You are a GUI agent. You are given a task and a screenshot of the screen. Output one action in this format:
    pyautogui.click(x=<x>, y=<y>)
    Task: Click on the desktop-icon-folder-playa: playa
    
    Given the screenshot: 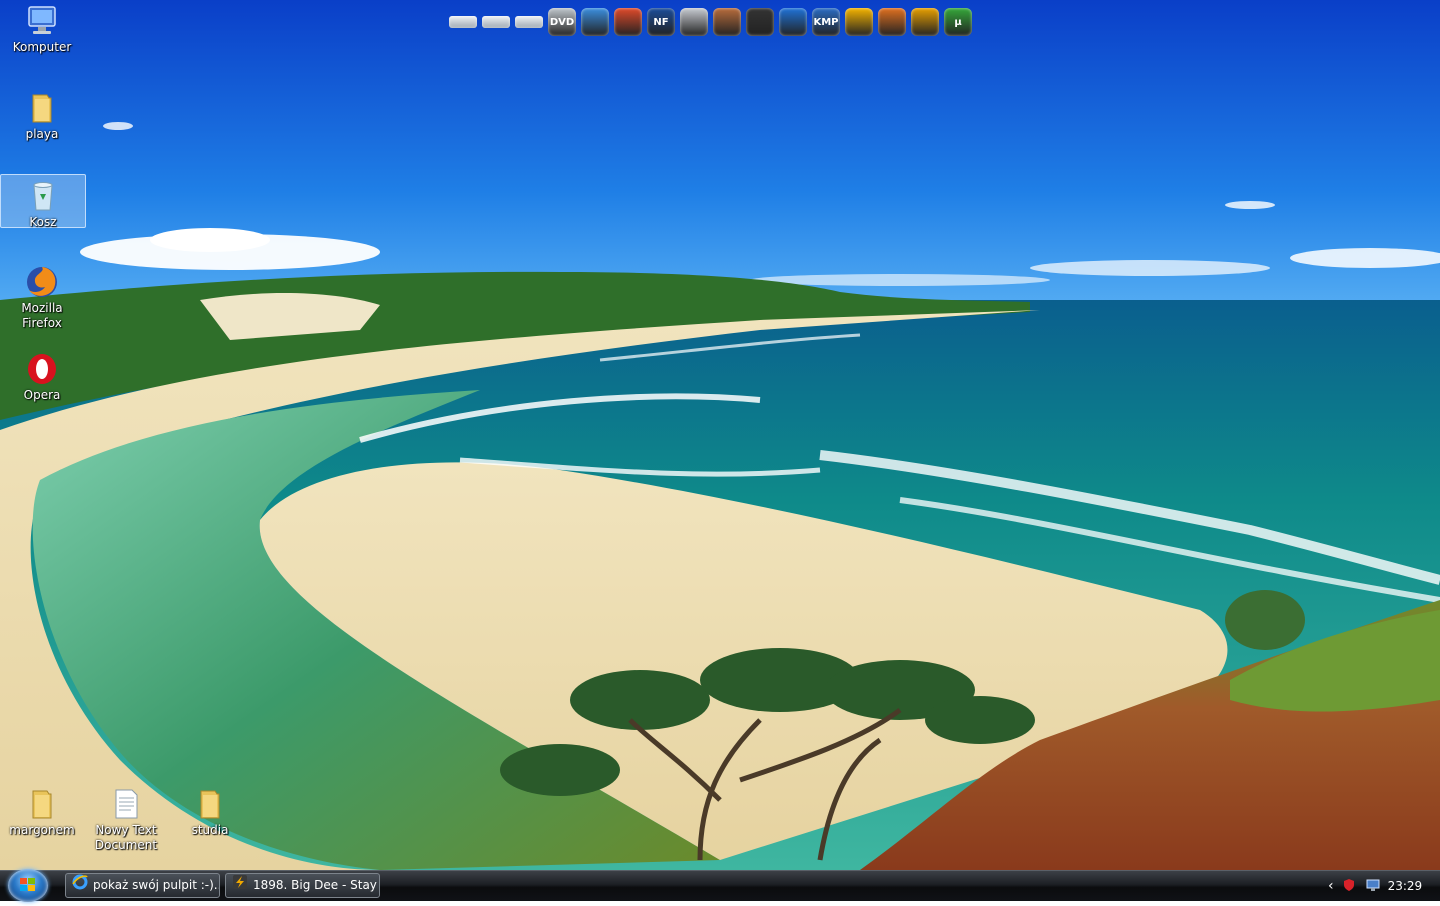 What is the action you would take?
    pyautogui.click(x=42, y=114)
    